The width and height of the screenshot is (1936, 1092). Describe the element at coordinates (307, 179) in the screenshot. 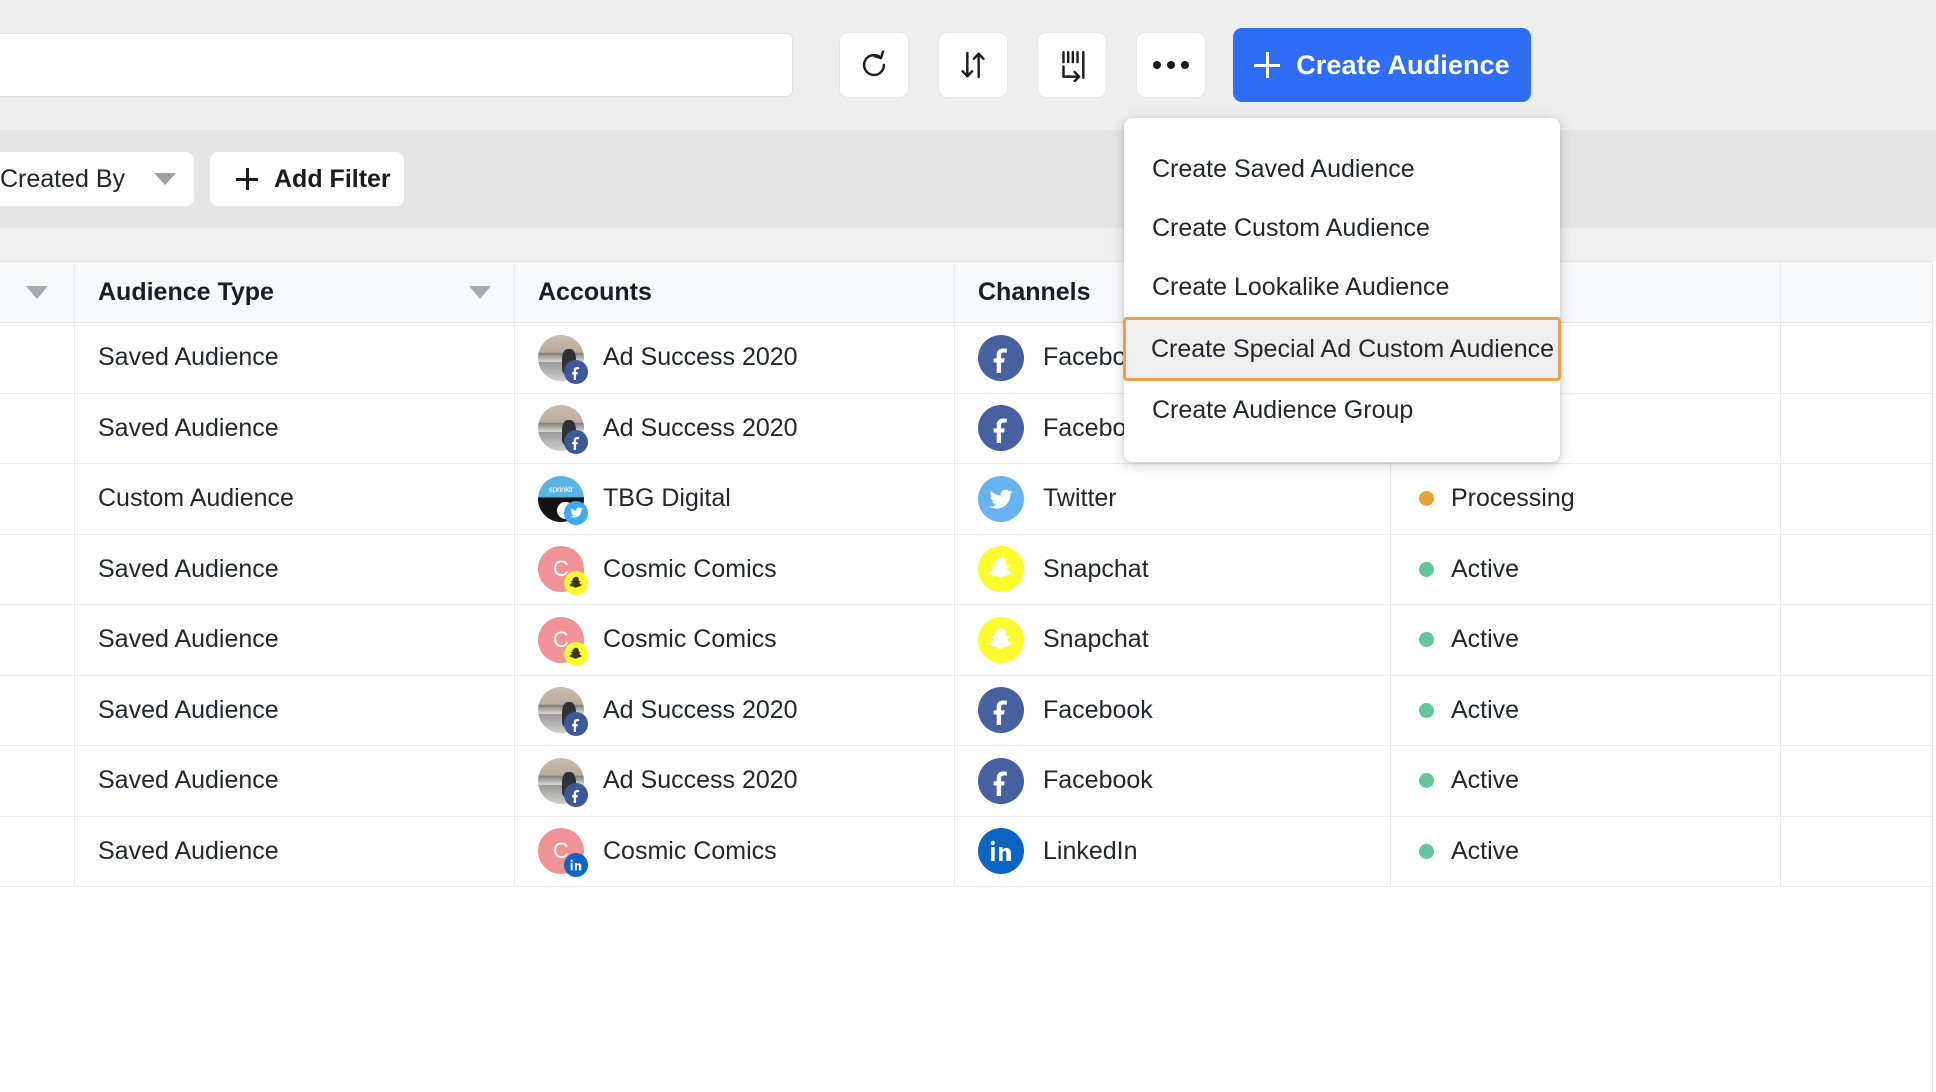

I see `add-filter-button: Add Filter` at that location.